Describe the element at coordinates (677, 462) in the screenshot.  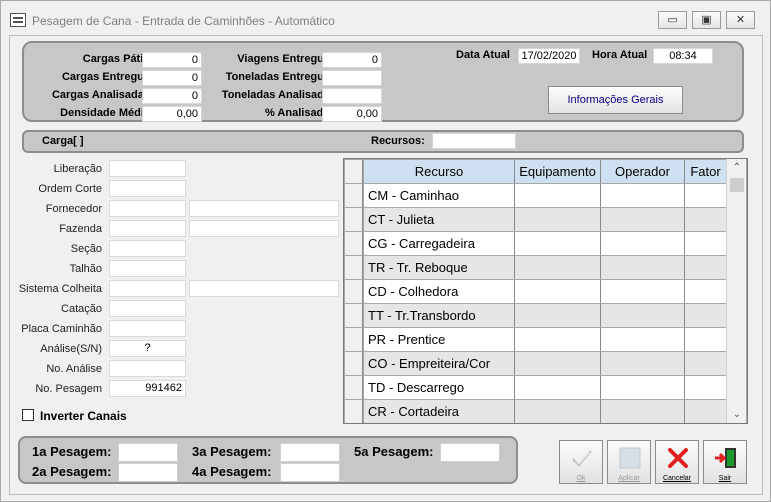
I see `cancelar-button: Cancelar` at that location.